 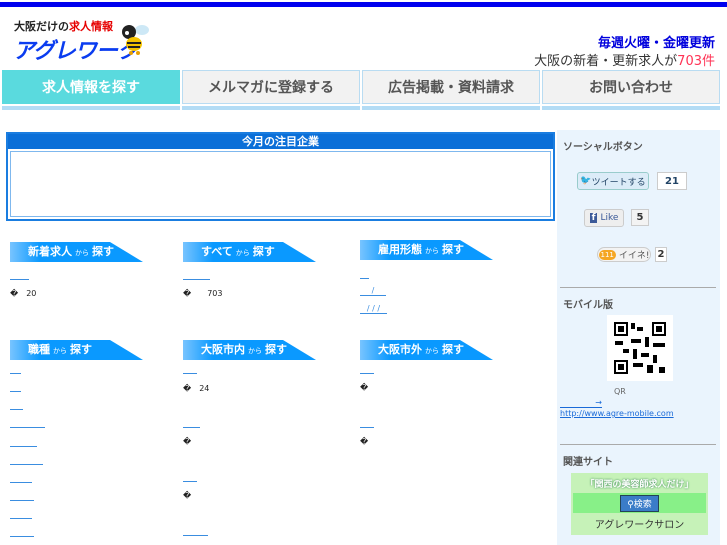 I want to click on new-count: � 20, so click(x=23, y=293).